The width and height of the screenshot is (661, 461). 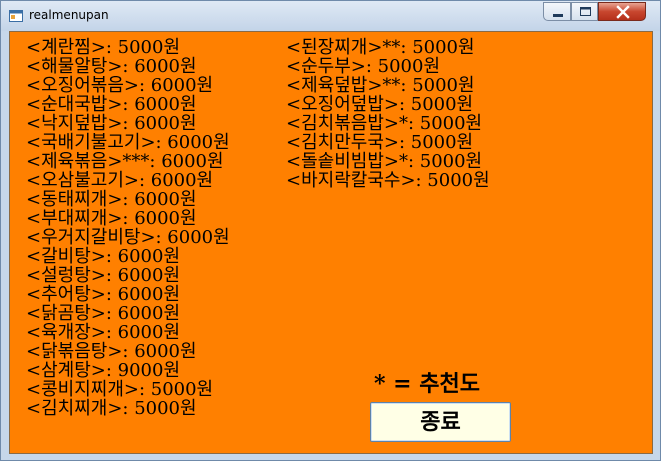 I want to click on menu-item-dolsot-bibimbap: <돌솥비빔밥>*: 5000원, so click(x=384, y=161).